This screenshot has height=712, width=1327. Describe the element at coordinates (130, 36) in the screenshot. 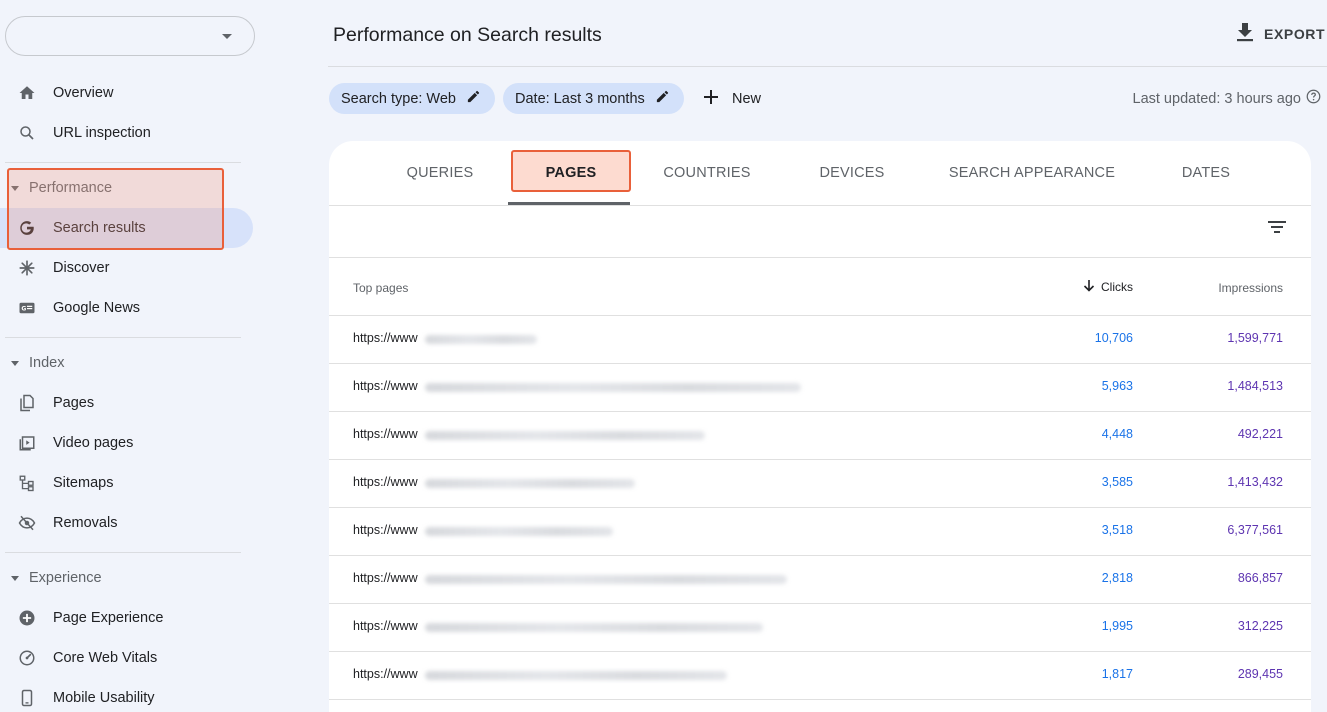

I see `property-selector` at that location.